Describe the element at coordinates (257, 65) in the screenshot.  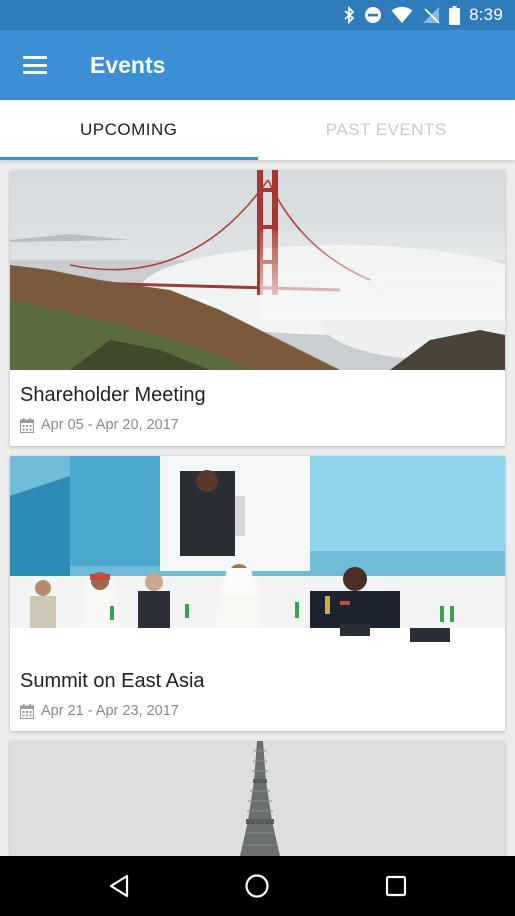
I see `app-bar: Events` at that location.